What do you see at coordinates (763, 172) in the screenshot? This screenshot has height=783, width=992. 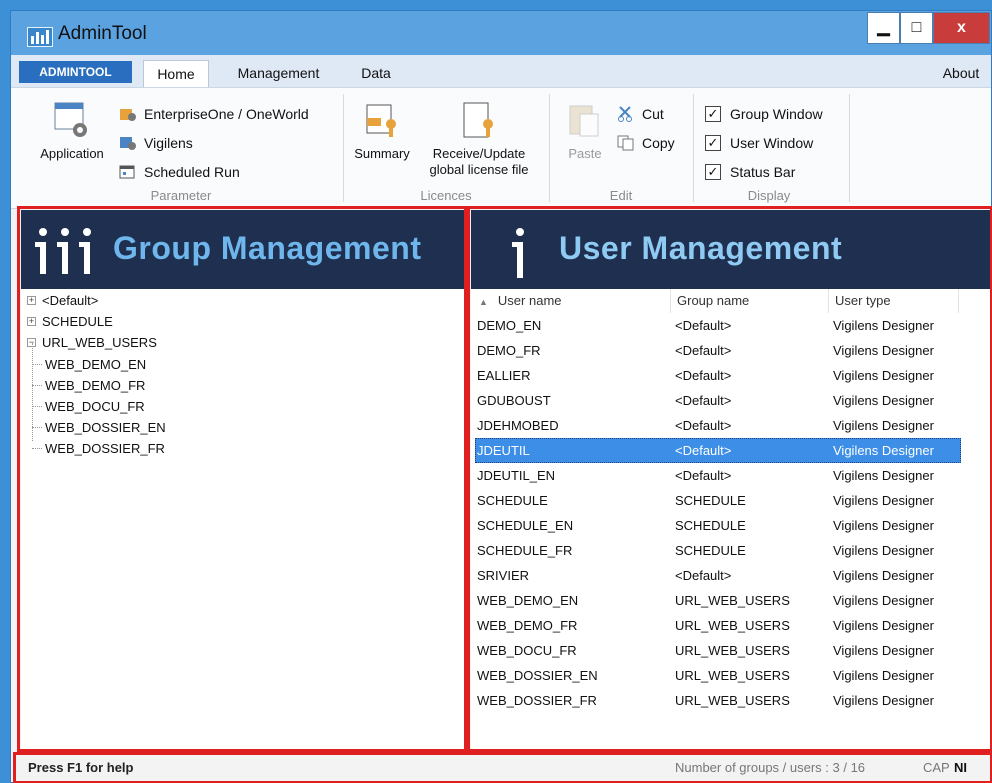 I see `status-bar-label: Status Bar` at bounding box center [763, 172].